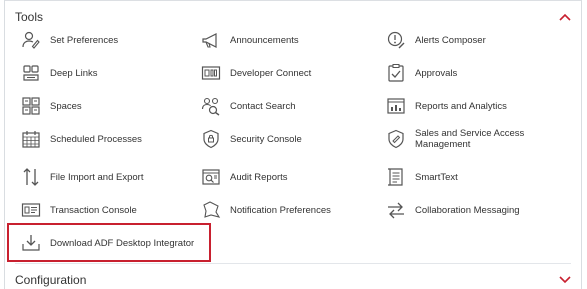  What do you see at coordinates (31, 210) in the screenshot?
I see `transaction-console-icon` at bounding box center [31, 210].